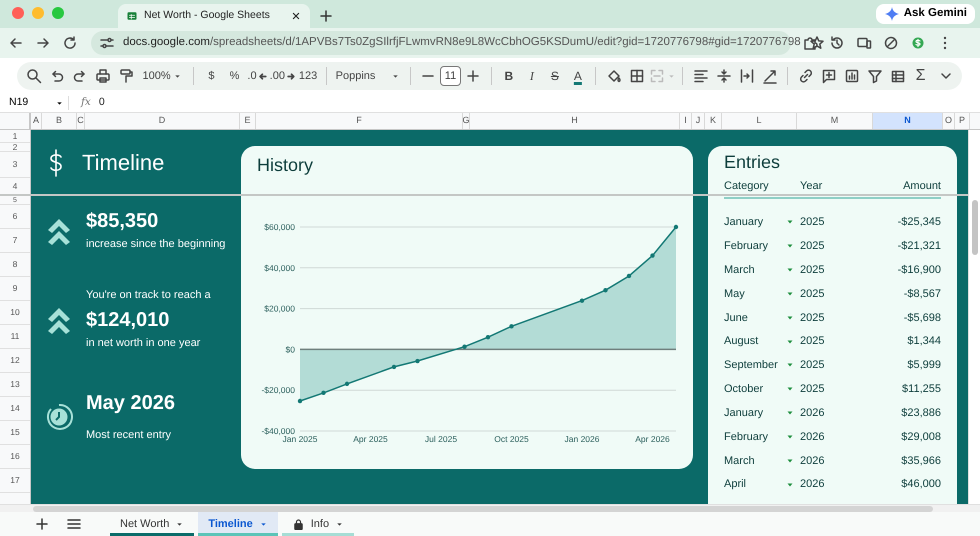 This screenshot has width=980, height=536. What do you see at coordinates (15, 289) in the screenshot?
I see `row-header: 9` at bounding box center [15, 289].